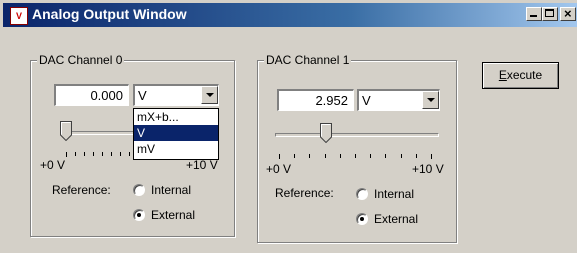 This screenshot has height=253, width=577. I want to click on channel1-slider-track, so click(357, 135).